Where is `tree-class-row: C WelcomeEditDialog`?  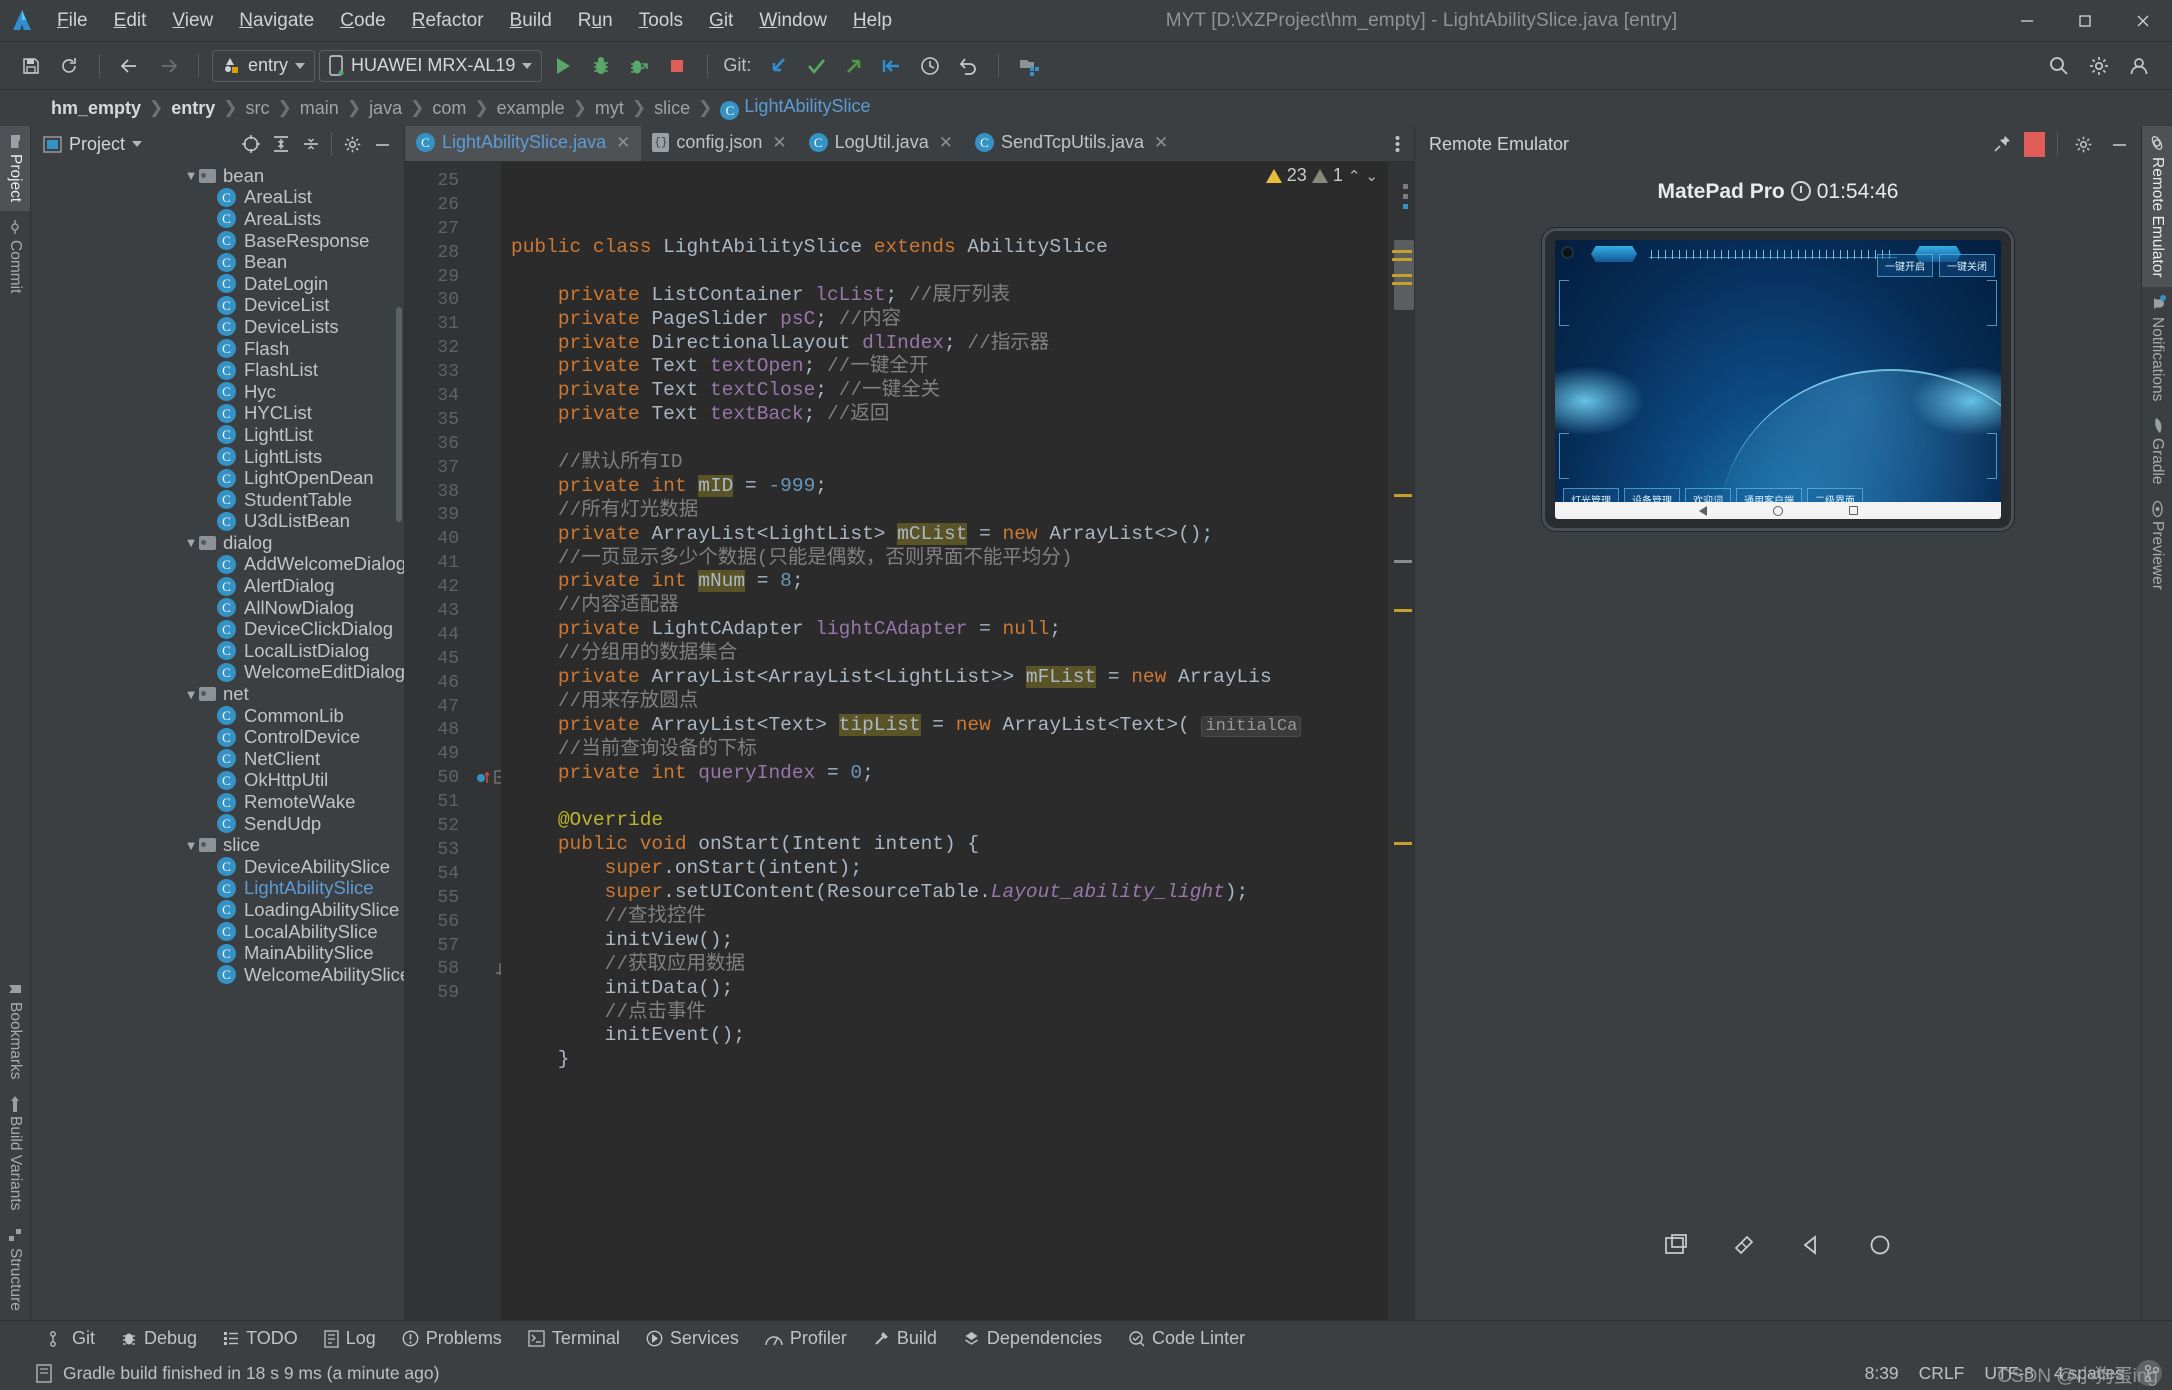 tree-class-row: C WelcomeEditDialog is located at coordinates (217, 672).